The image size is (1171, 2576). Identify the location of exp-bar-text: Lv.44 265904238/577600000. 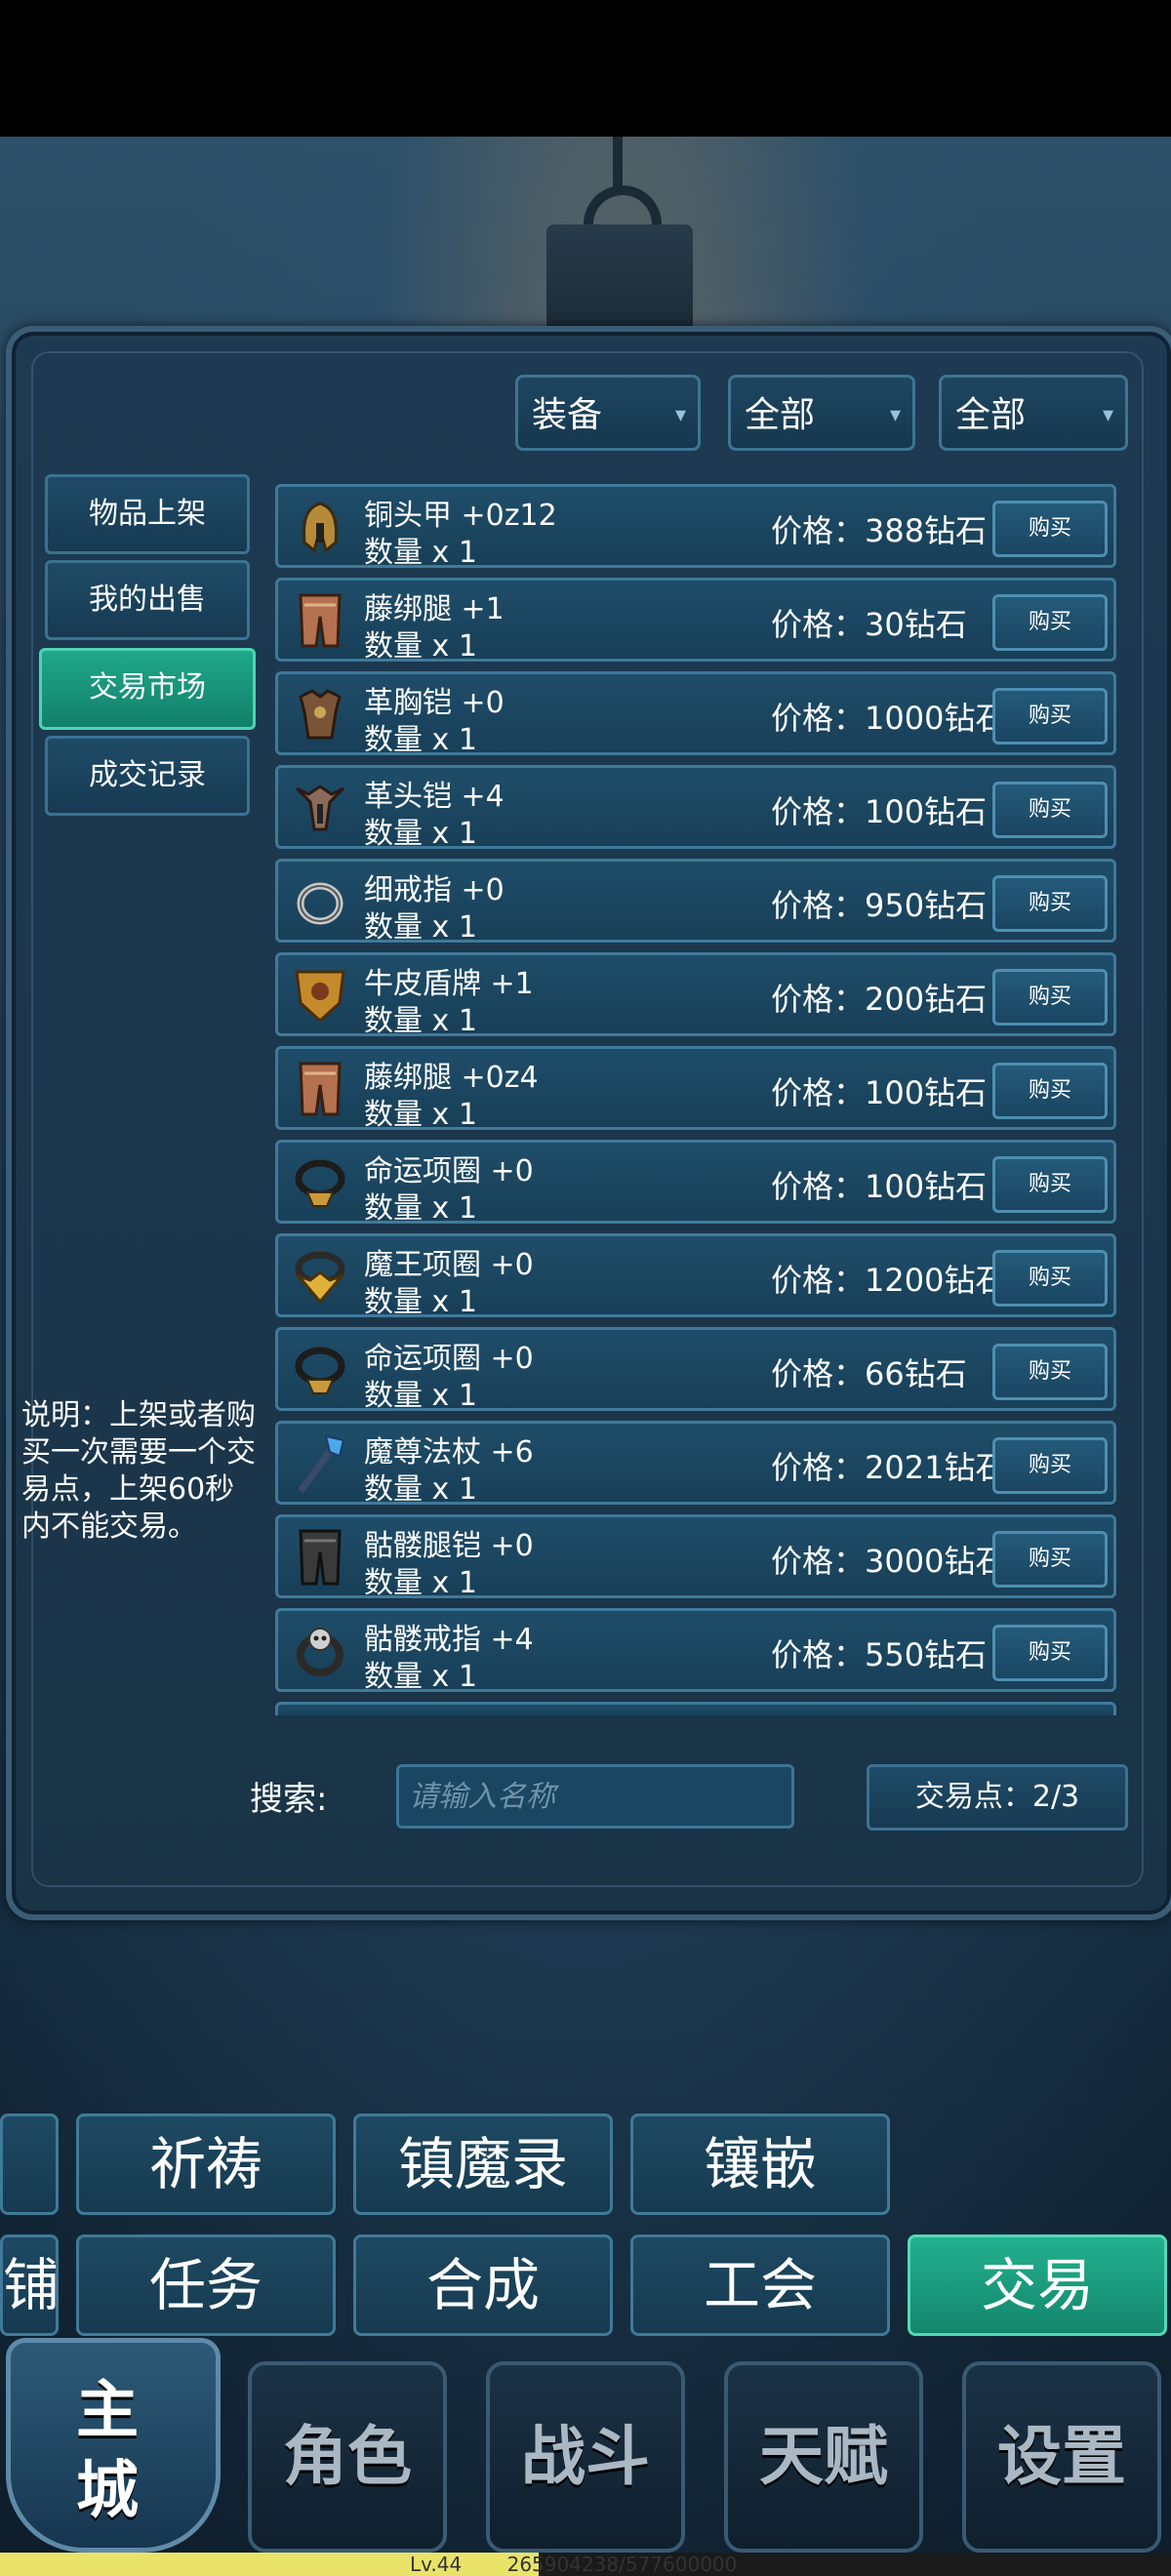
(593, 2564).